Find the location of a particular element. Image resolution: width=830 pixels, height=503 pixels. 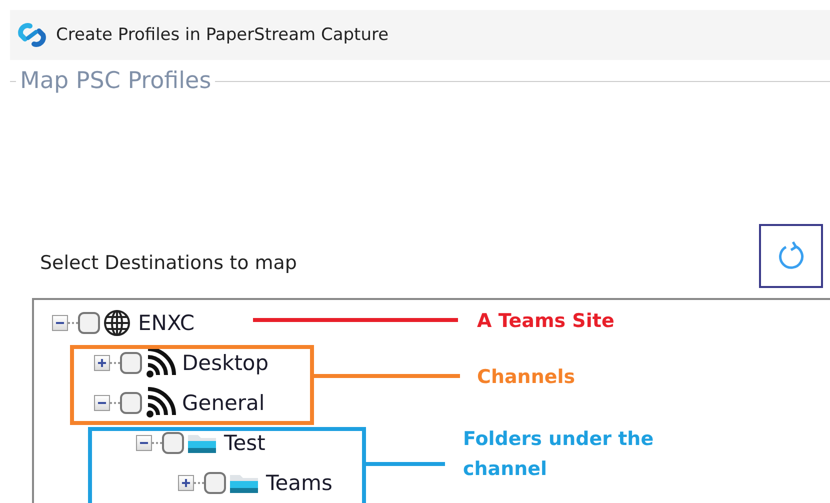

group-title: Map PSC Profiles is located at coordinates (115, 81).